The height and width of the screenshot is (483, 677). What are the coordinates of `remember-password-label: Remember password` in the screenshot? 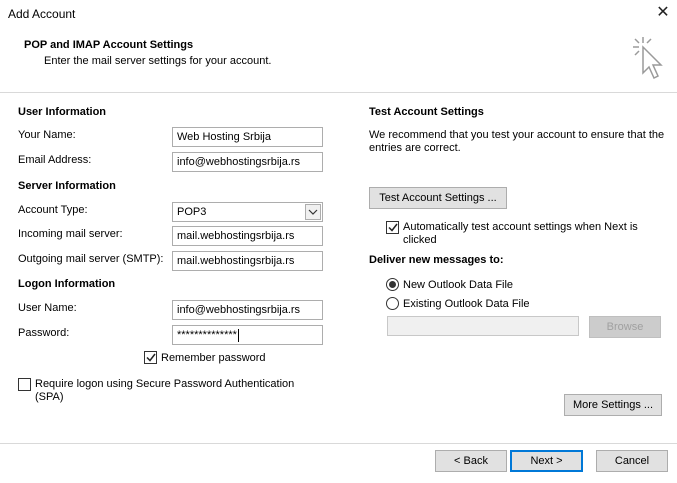 It's located at (213, 358).